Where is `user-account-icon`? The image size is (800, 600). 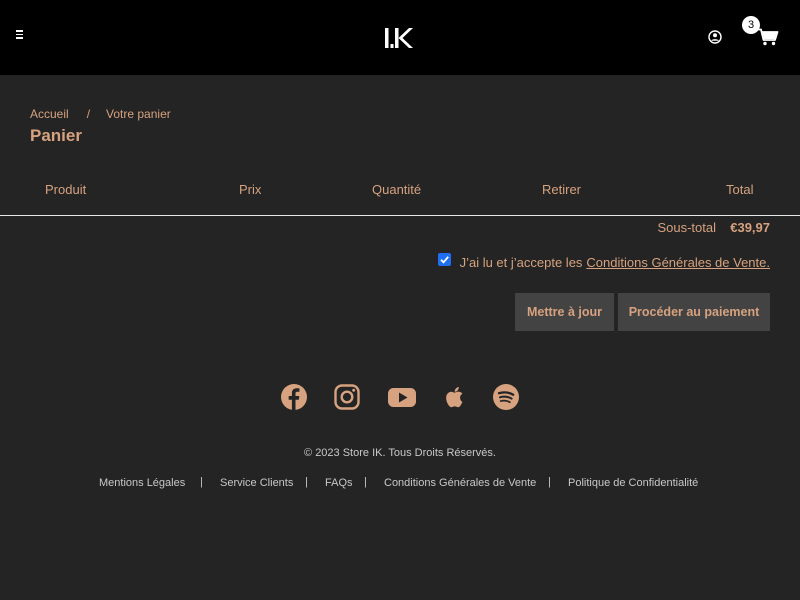
user-account-icon is located at coordinates (715, 39).